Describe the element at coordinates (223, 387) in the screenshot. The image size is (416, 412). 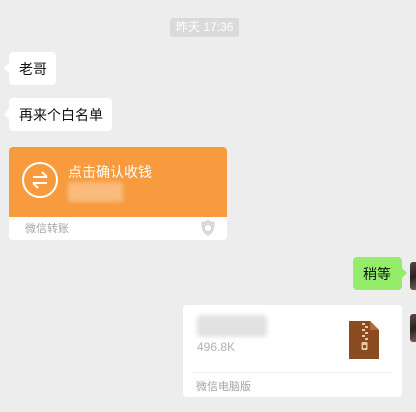
I see `file-source-label: 微信电脑版` at that location.